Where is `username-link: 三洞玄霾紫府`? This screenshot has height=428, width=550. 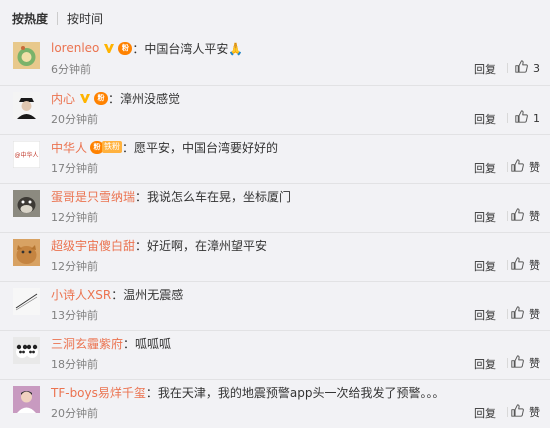
username-link: 三洞玄霾紫府 is located at coordinates (87, 343).